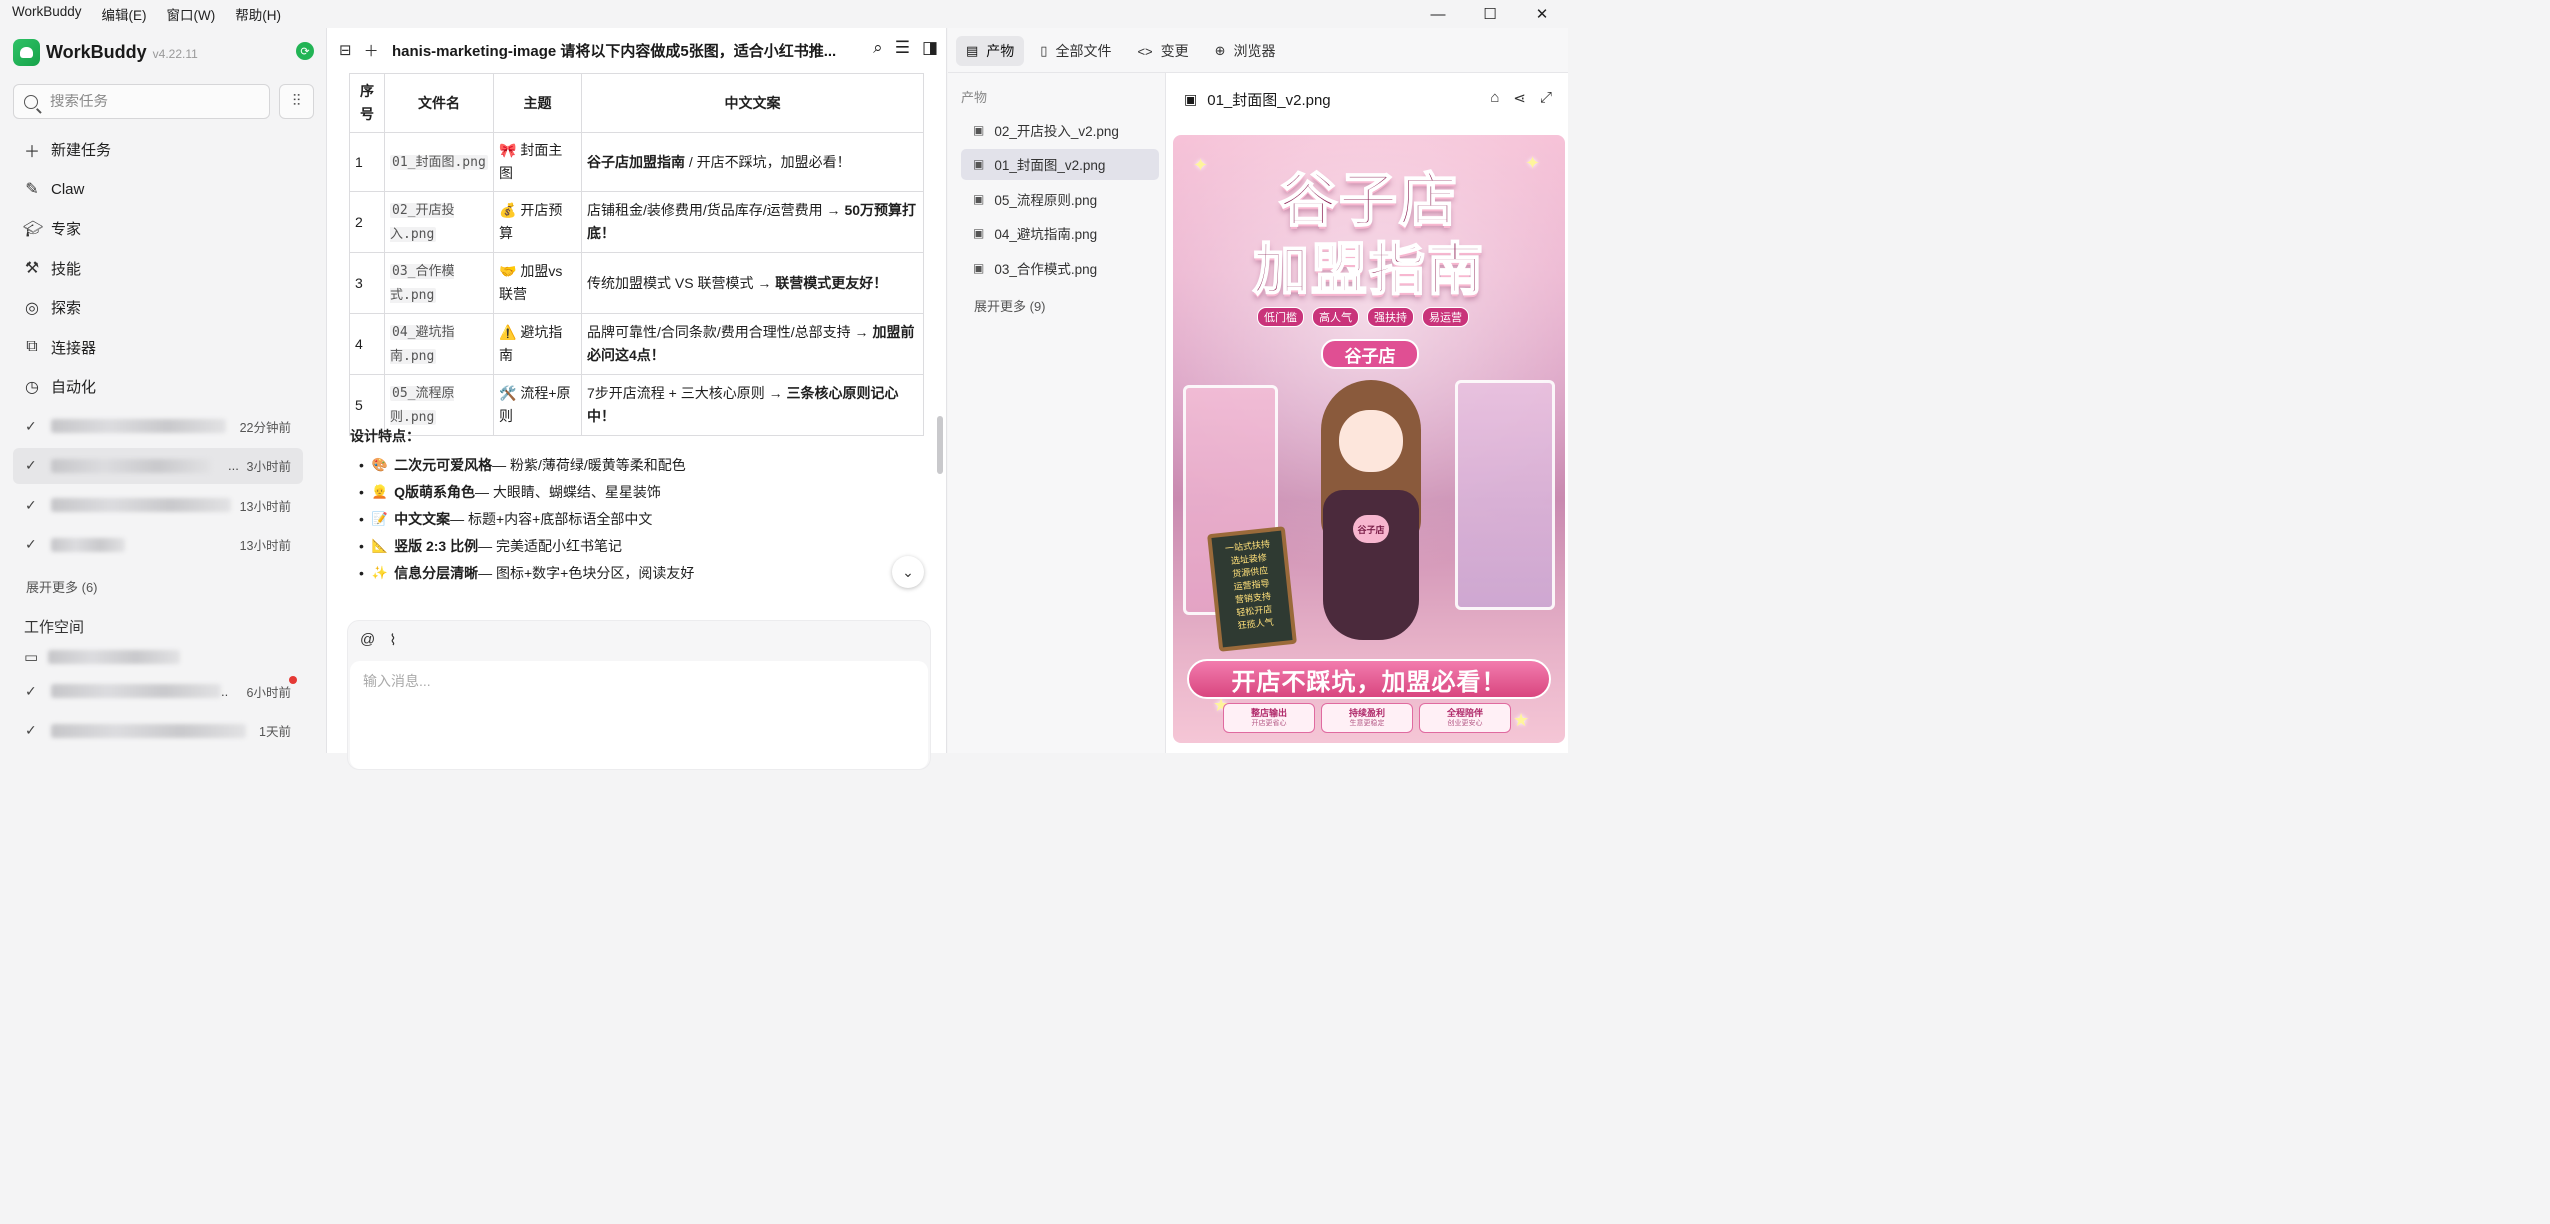  What do you see at coordinates (1521, 720) in the screenshot?
I see `star-icon: ★` at bounding box center [1521, 720].